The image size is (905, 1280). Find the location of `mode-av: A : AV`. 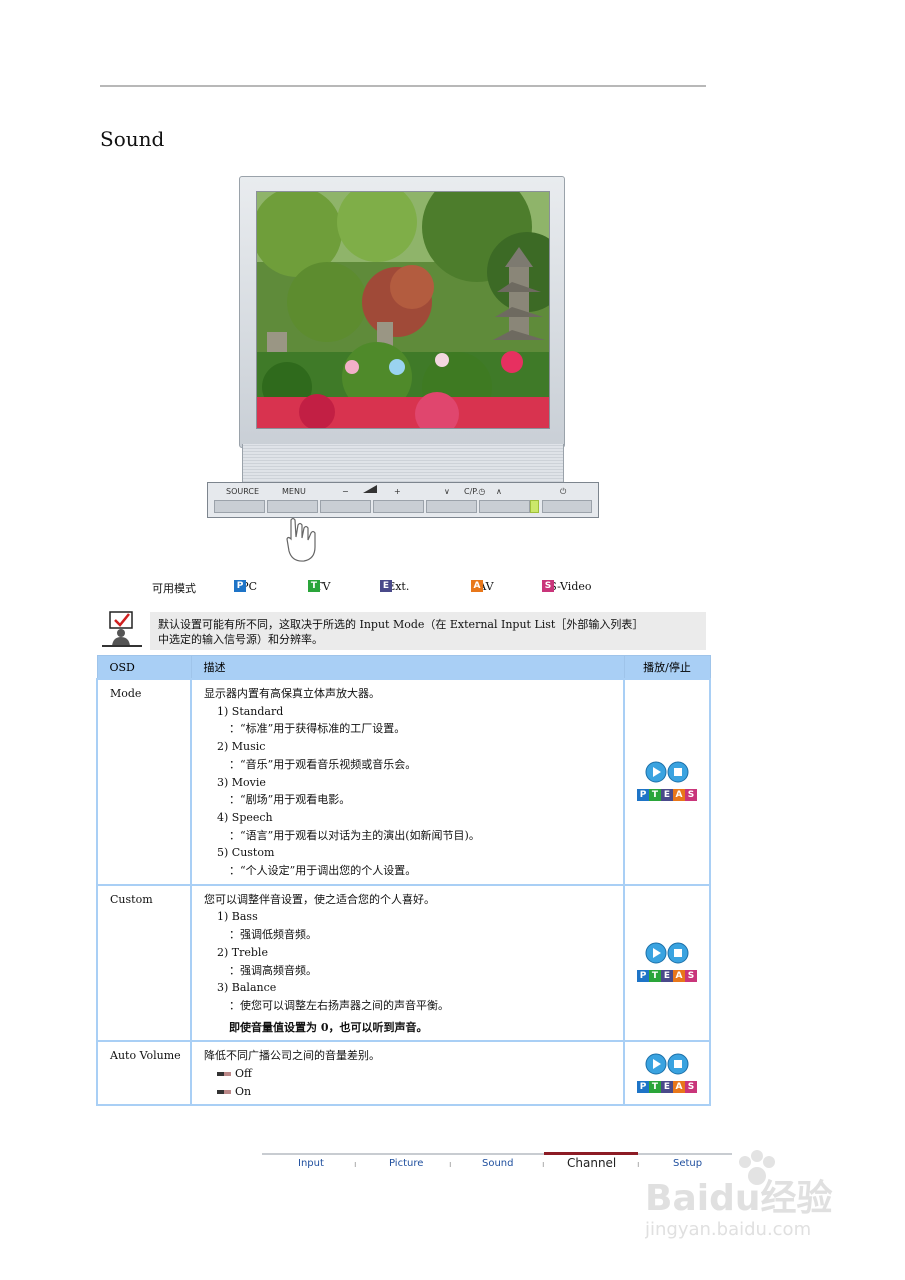

mode-av: A : AV is located at coordinates (482, 586).